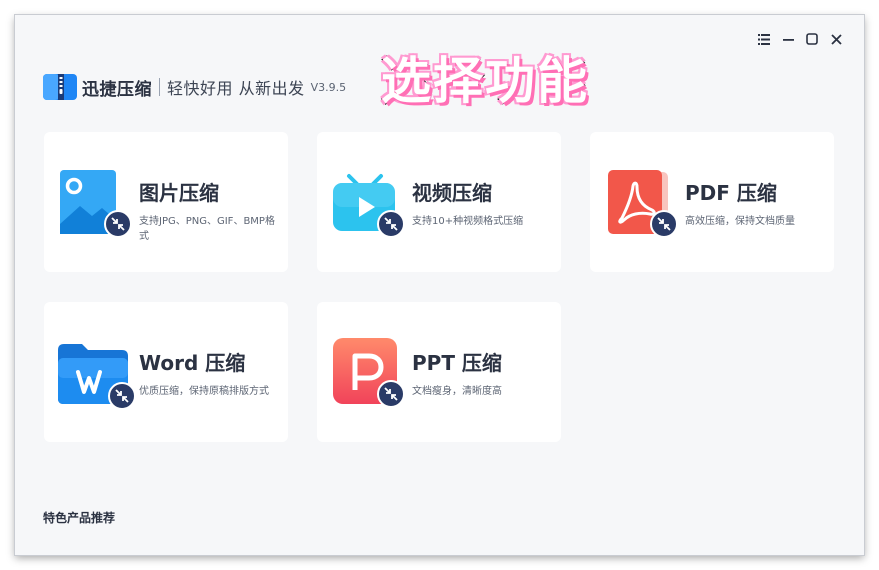 The image size is (879, 570). I want to click on pdf-icon, so click(643, 204).